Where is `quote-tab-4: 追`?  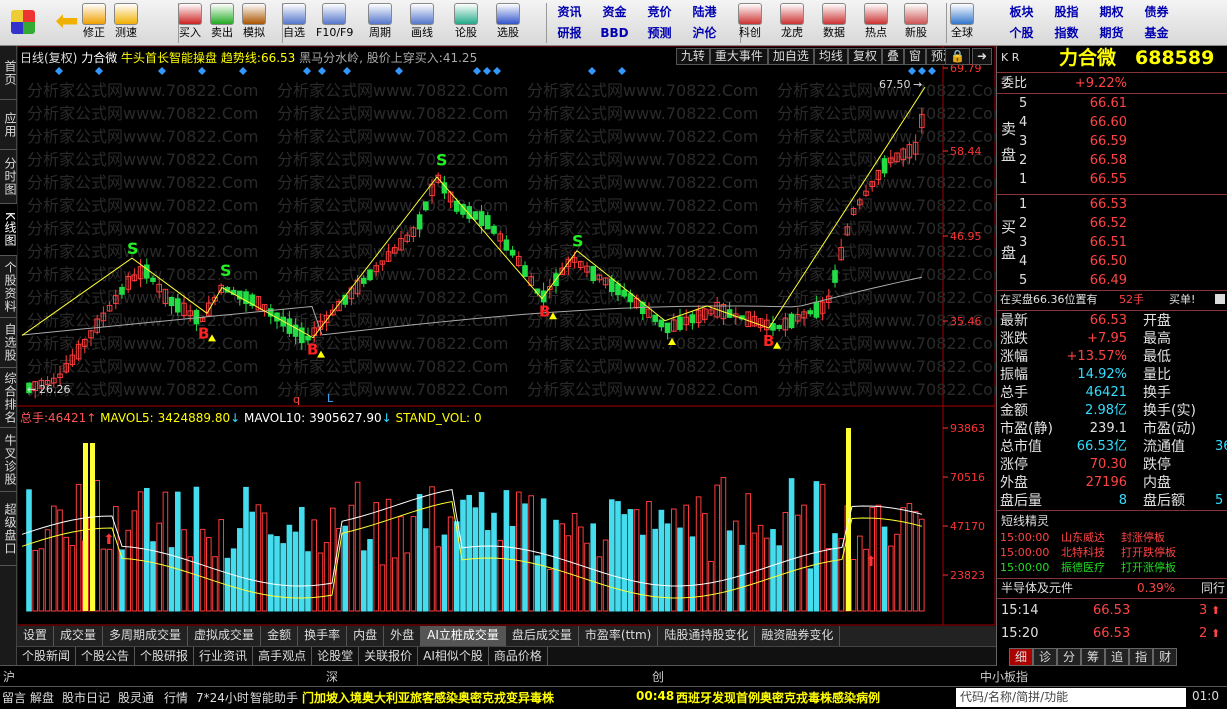 quote-tab-4: 追 is located at coordinates (1117, 657).